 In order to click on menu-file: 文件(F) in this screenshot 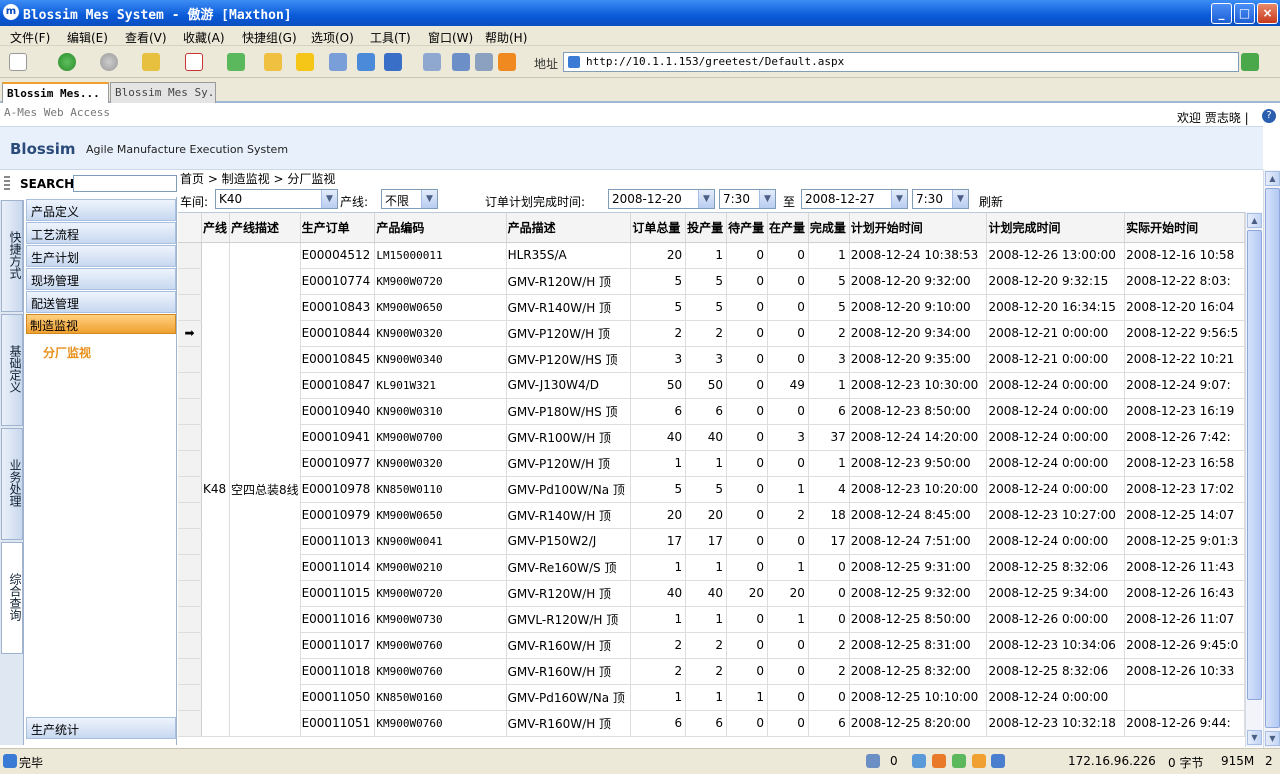, I will do `click(30, 37)`.